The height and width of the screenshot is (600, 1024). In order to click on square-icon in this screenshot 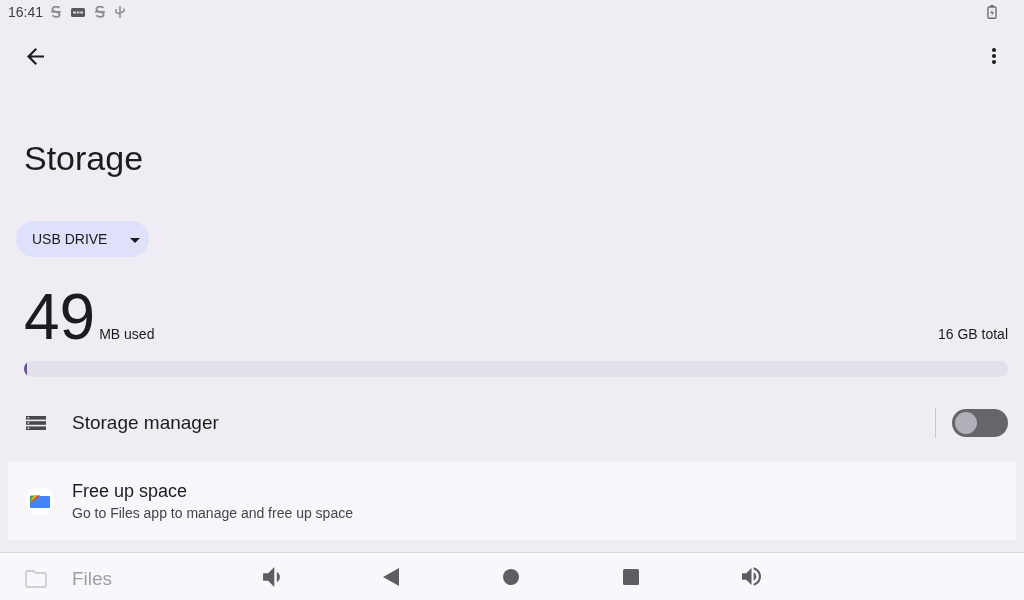, I will do `click(631, 576)`.